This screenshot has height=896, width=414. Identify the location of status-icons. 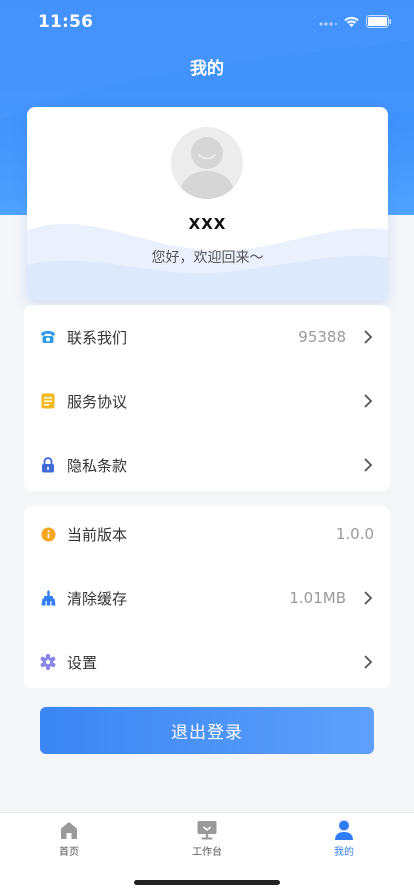
(355, 21).